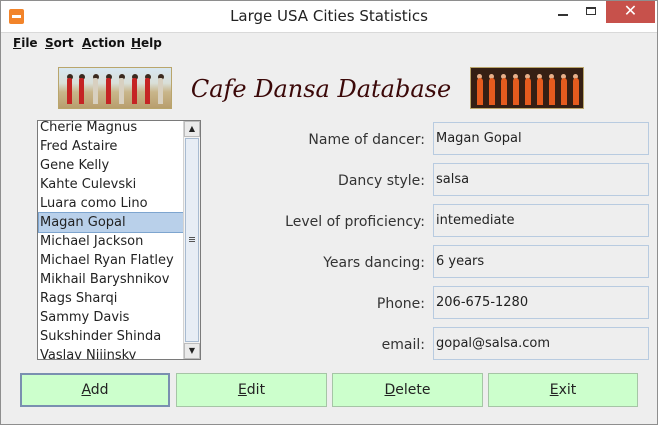 The height and width of the screenshot is (425, 658). What do you see at coordinates (374, 263) in the screenshot?
I see `label-years: Years dancing:` at bounding box center [374, 263].